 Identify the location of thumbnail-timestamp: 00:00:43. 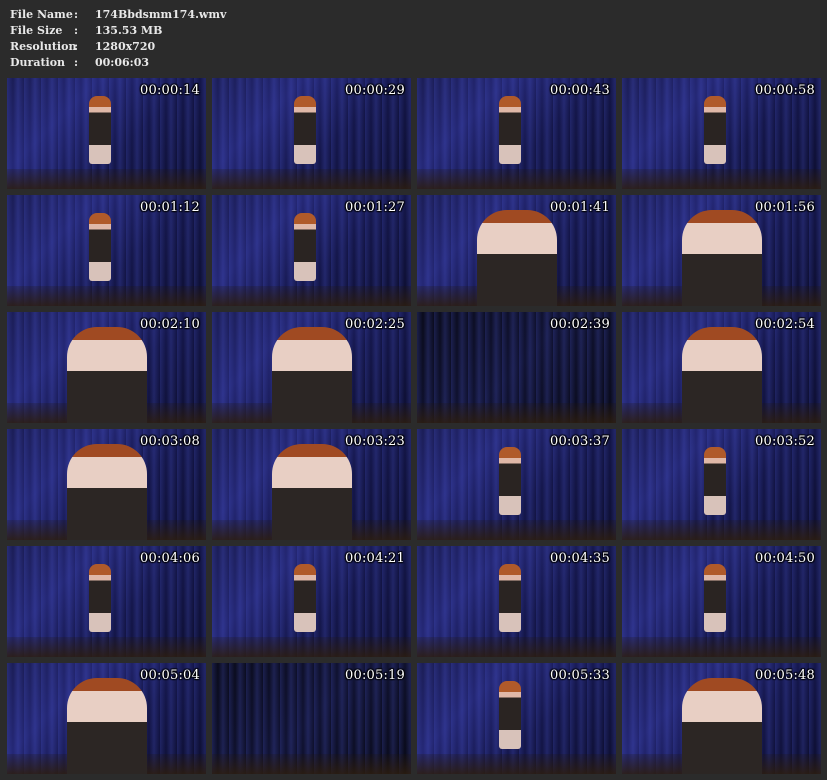
(580, 90).